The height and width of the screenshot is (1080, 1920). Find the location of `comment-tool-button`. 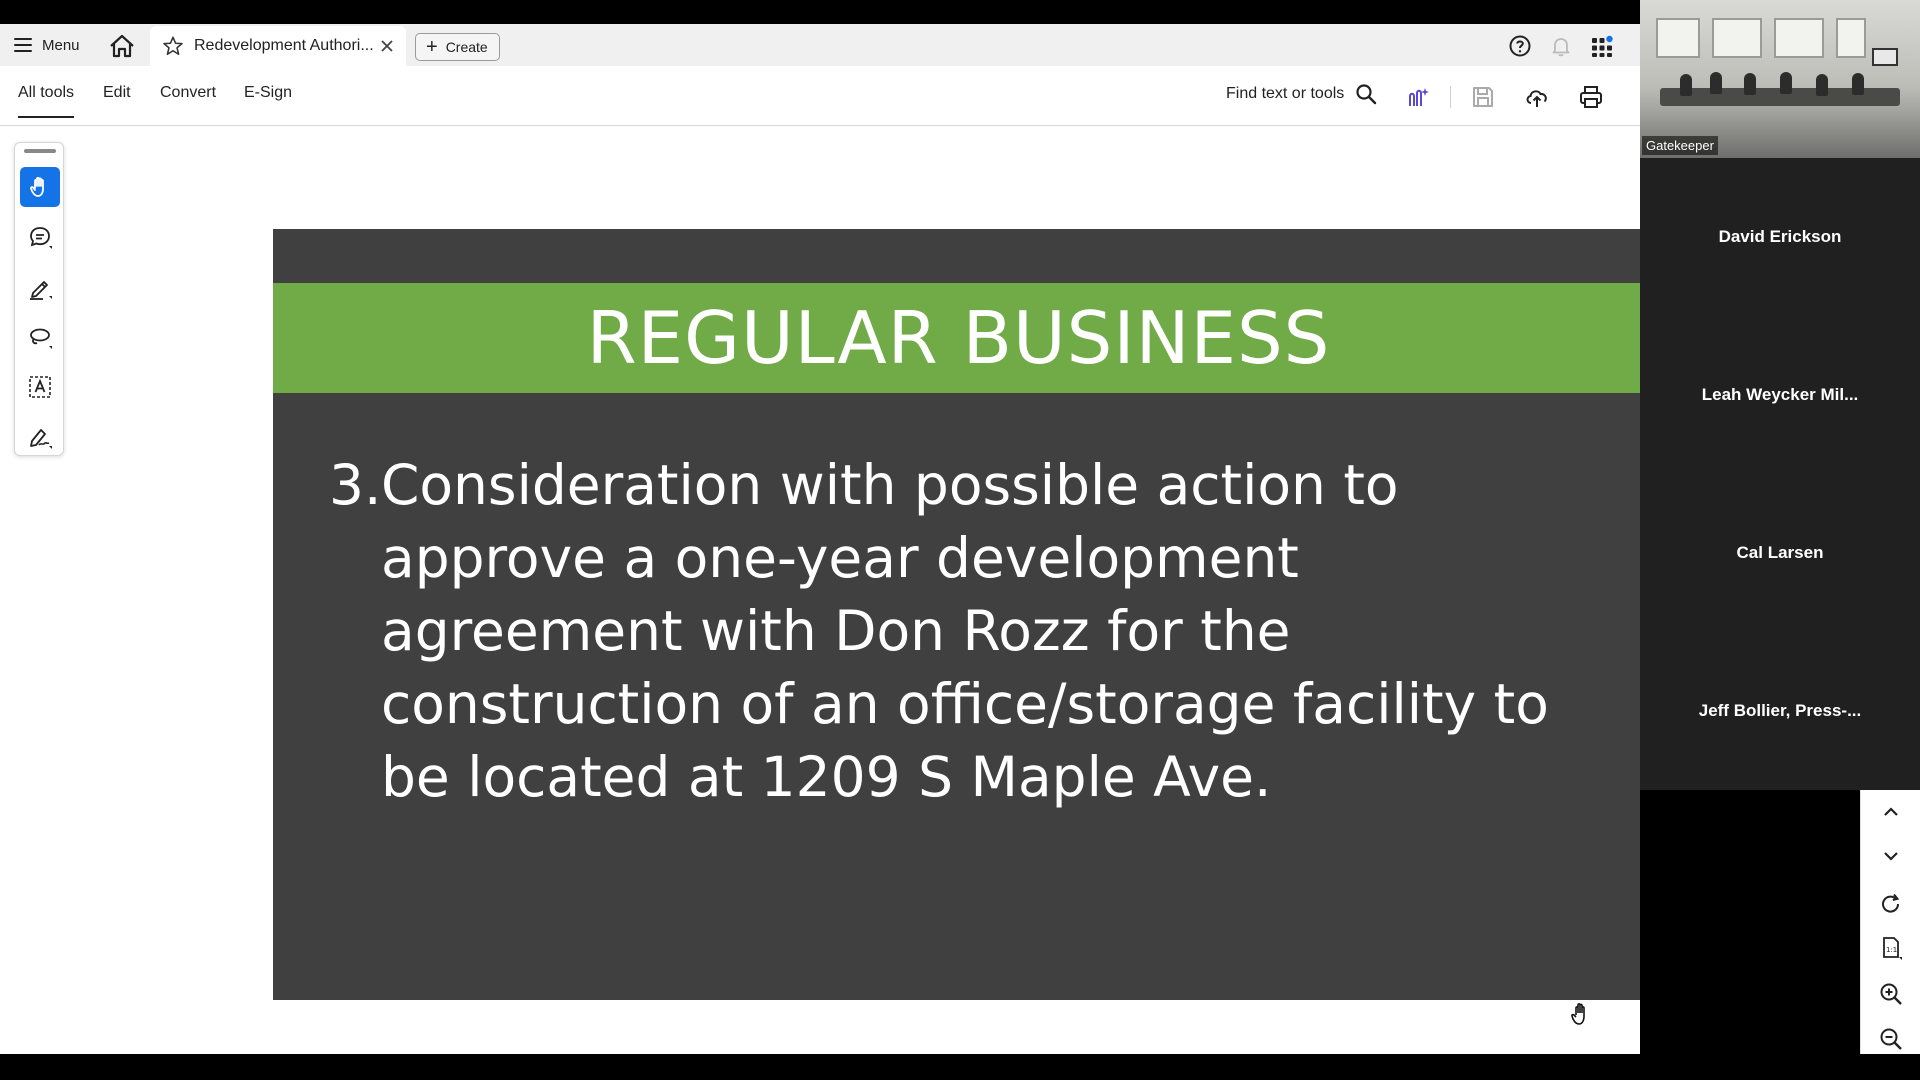

comment-tool-button is located at coordinates (40, 237).